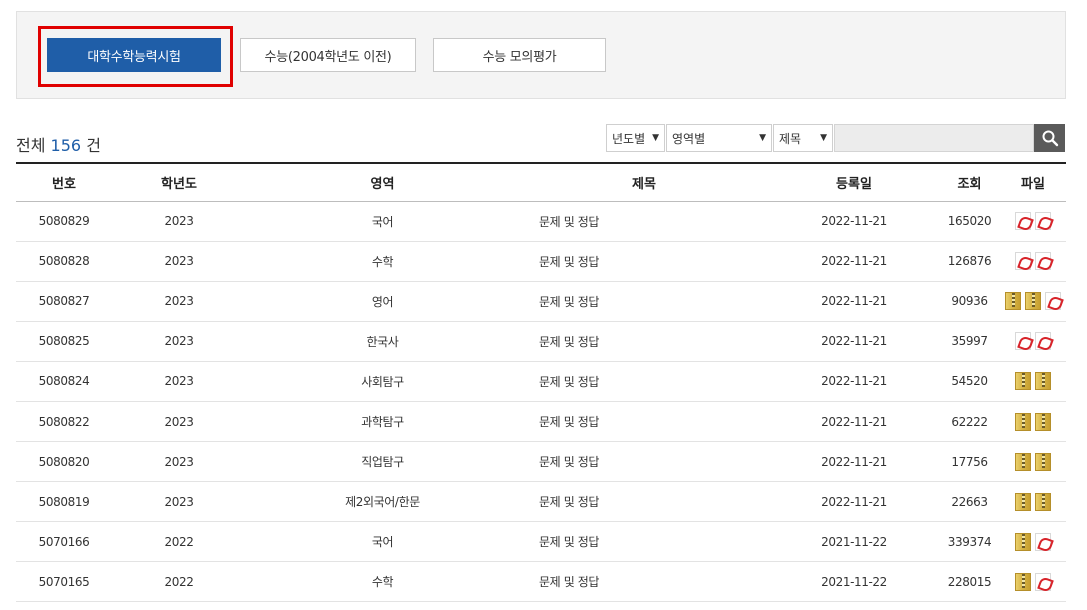 This screenshot has height=610, width=1087. I want to click on search-button, so click(1049, 138).